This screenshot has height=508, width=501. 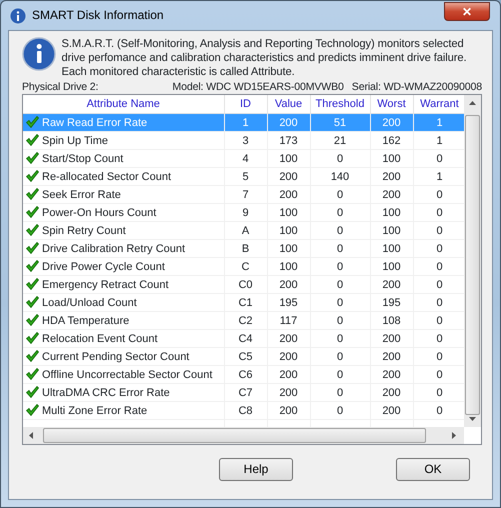 I want to click on table-row: Start/Stop Count 4 100 0 100 0, so click(x=243, y=159).